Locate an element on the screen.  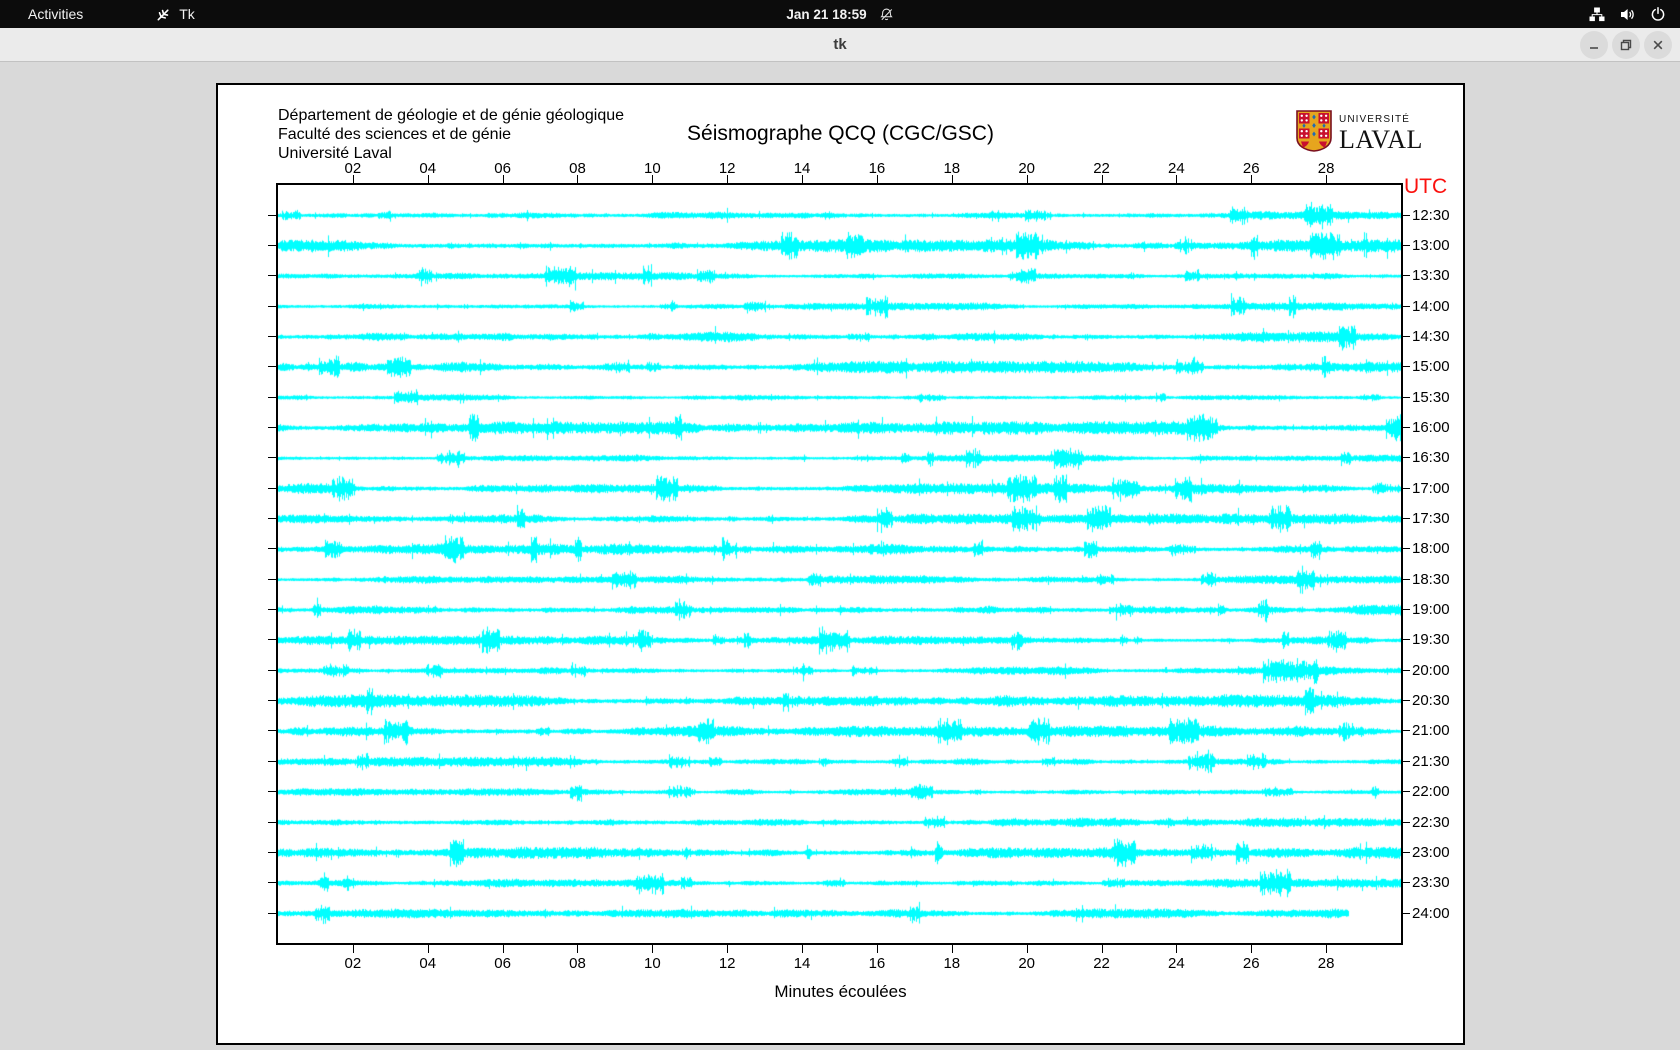
trace-time-label: 22:00 is located at coordinates (1431, 792).